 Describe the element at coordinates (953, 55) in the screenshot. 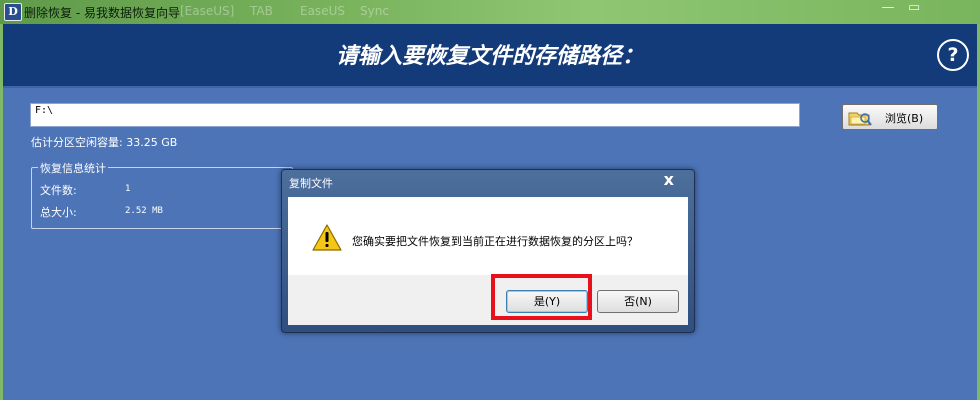

I see `help-icon: ?` at that location.